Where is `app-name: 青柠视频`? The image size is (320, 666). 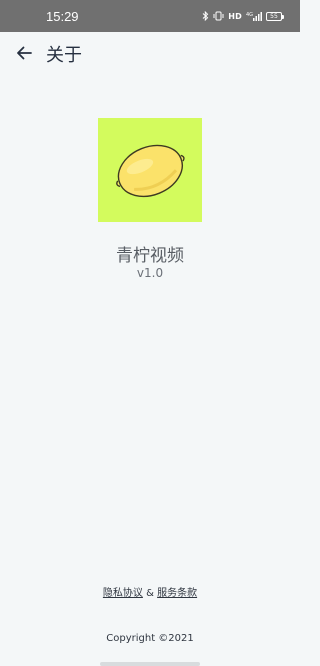
app-name: 青柠视频 is located at coordinates (150, 256).